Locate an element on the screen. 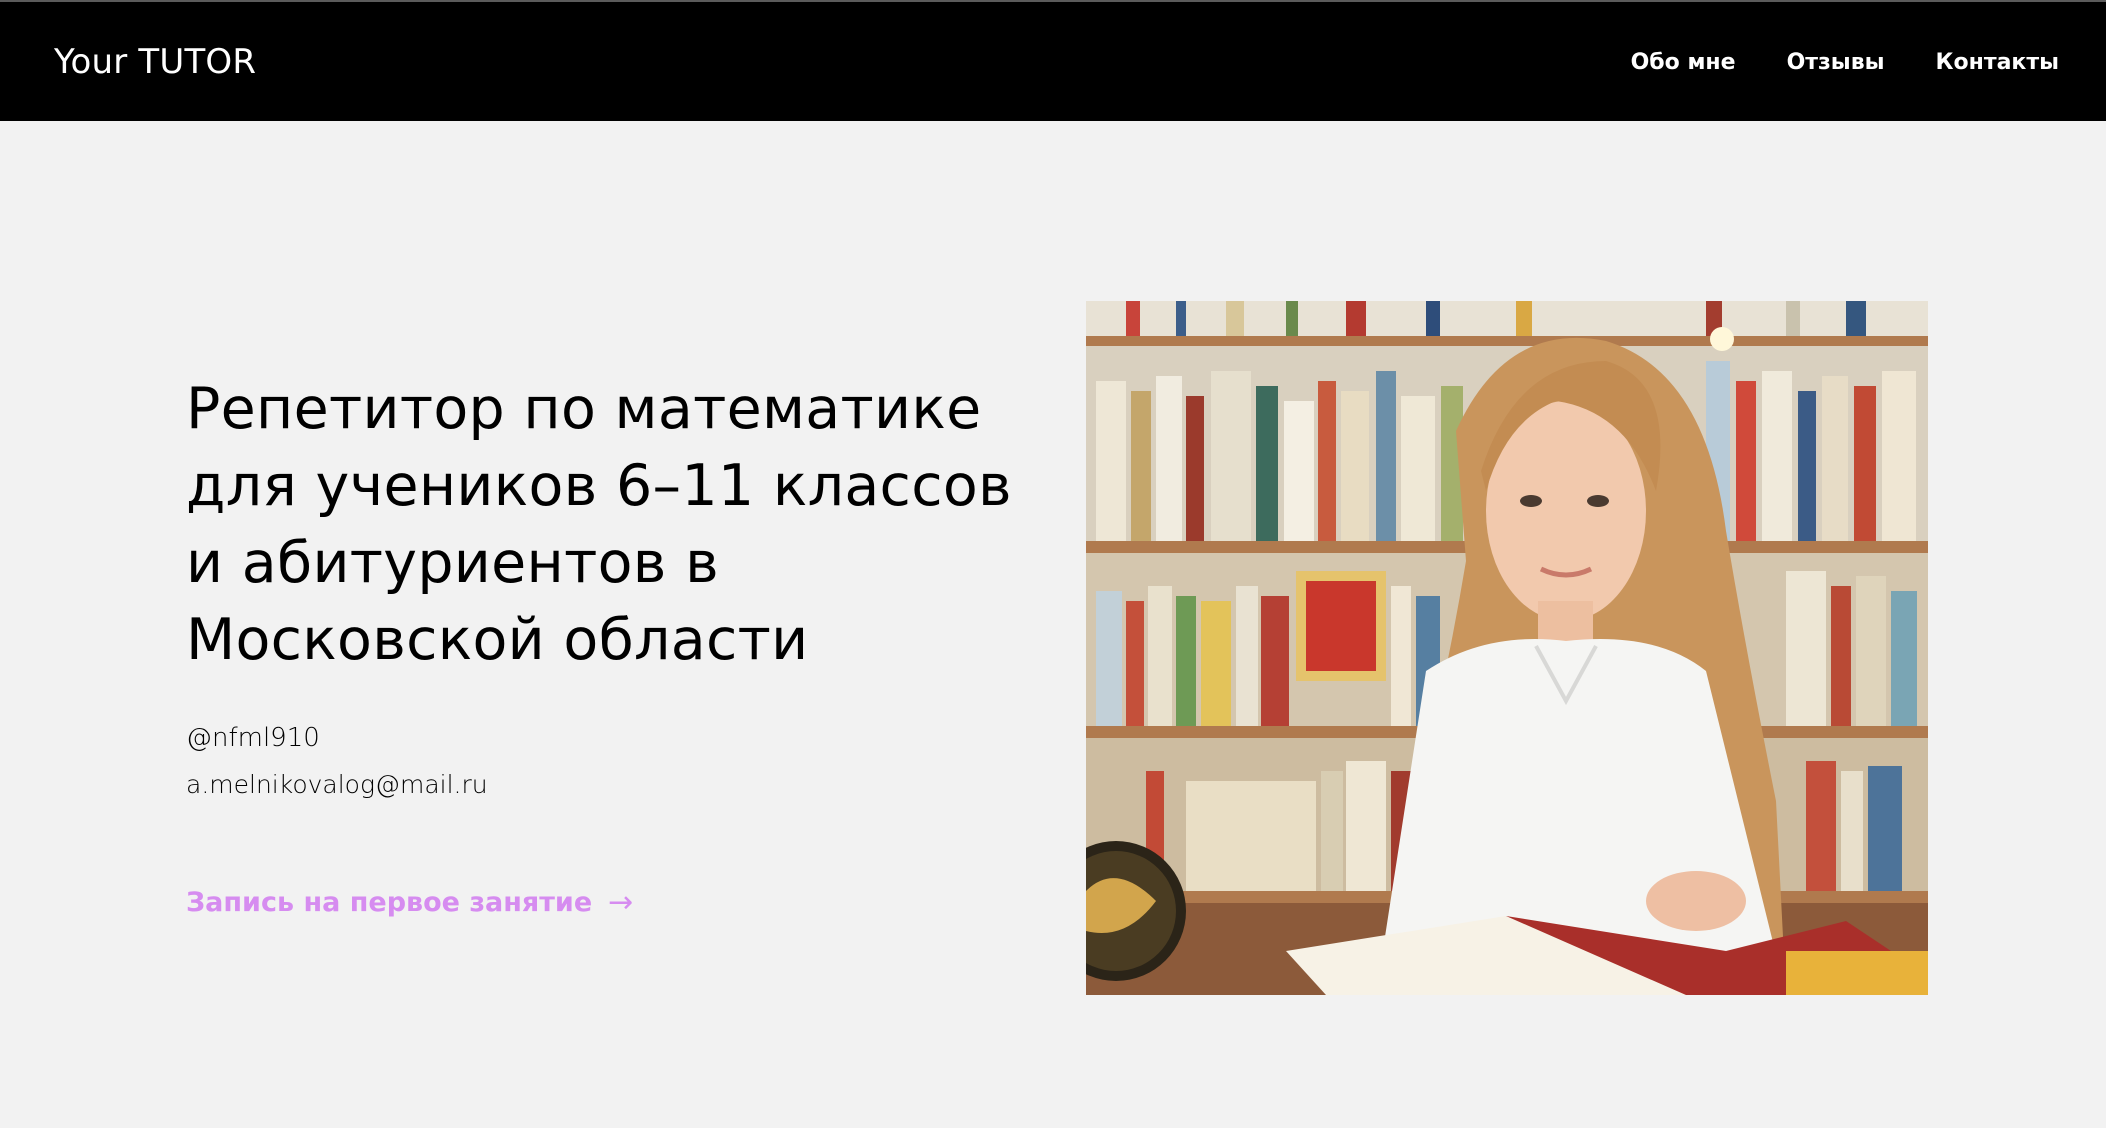  signup-first-lesson-link: Запись на первое занятие → is located at coordinates (409, 902).